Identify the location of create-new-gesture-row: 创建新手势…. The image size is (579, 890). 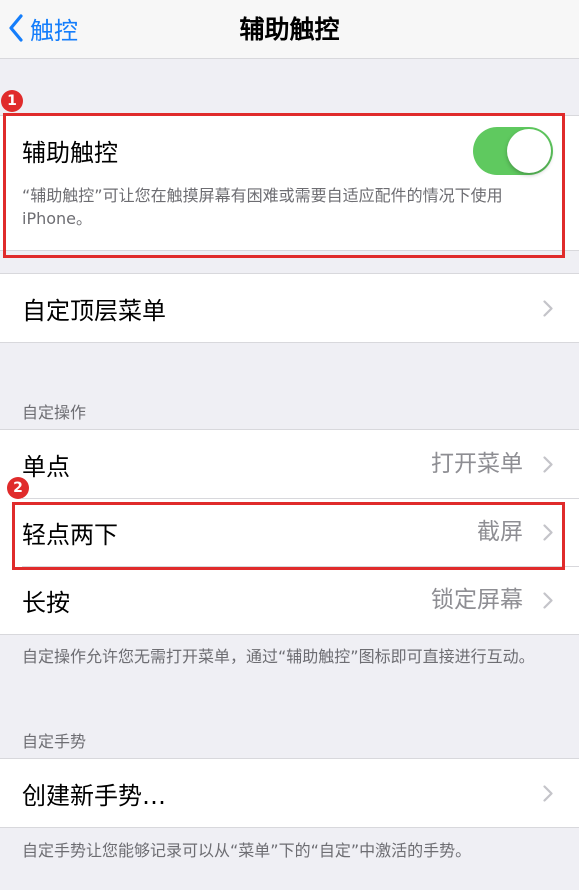
(289, 793).